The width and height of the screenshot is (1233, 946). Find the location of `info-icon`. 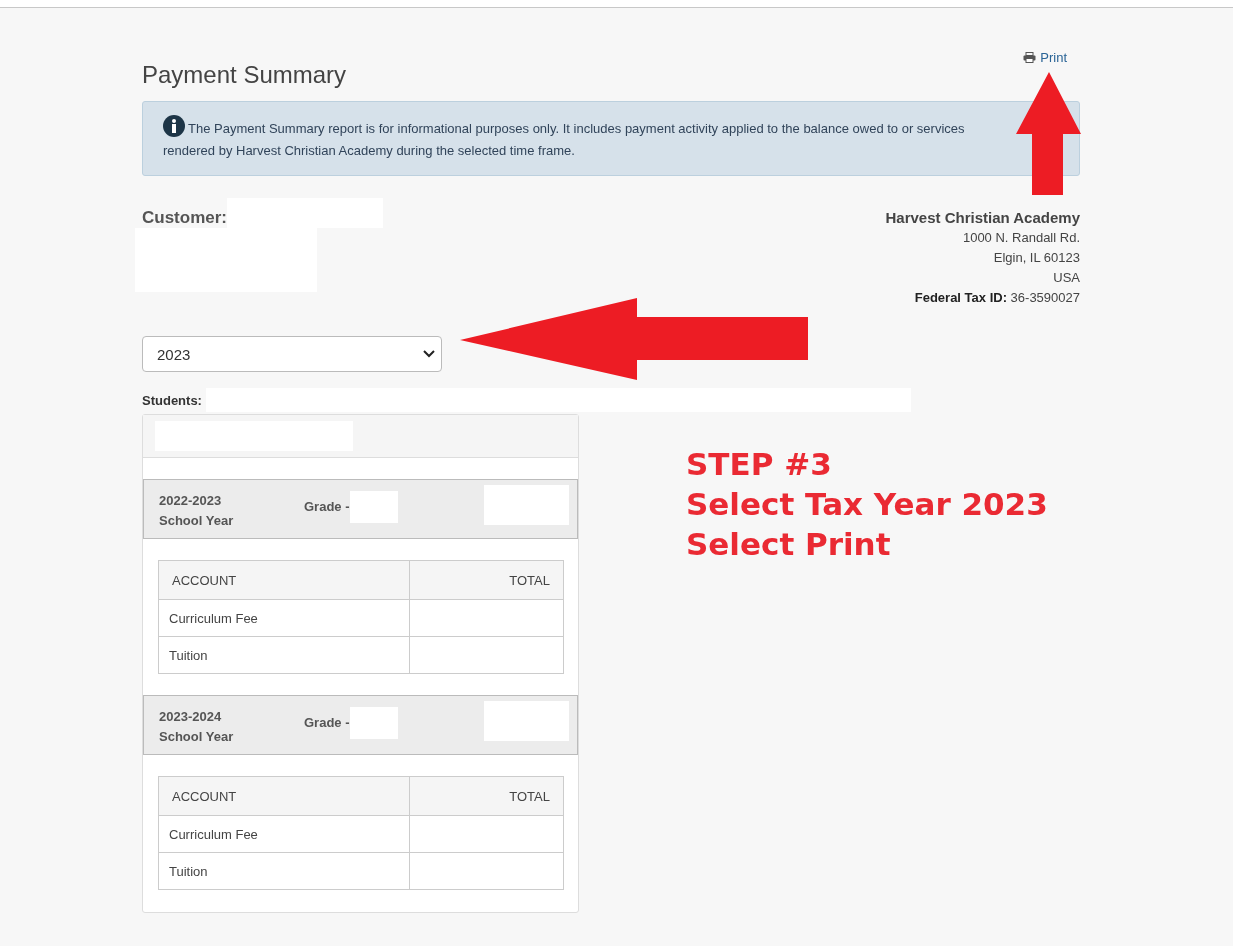

info-icon is located at coordinates (174, 126).